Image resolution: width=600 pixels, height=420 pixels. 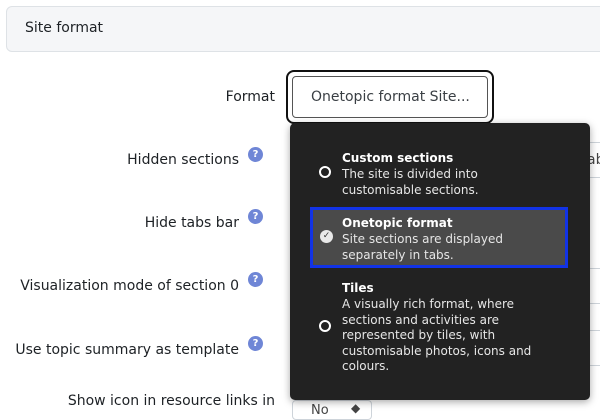 I want to click on format-label: Format, so click(x=250, y=97).